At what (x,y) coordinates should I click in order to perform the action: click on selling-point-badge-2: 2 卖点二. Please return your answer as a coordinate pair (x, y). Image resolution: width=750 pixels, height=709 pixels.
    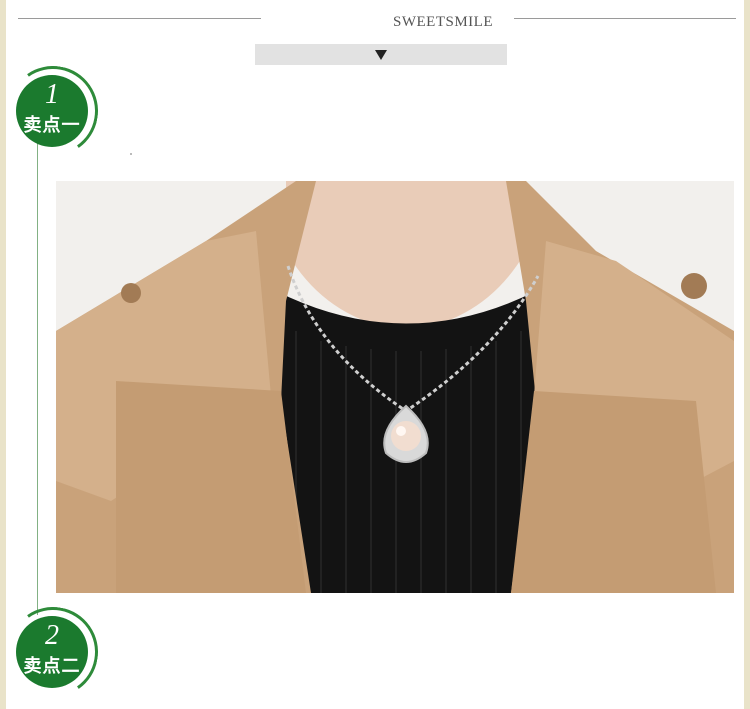
    Looking at the image, I should click on (53, 652).